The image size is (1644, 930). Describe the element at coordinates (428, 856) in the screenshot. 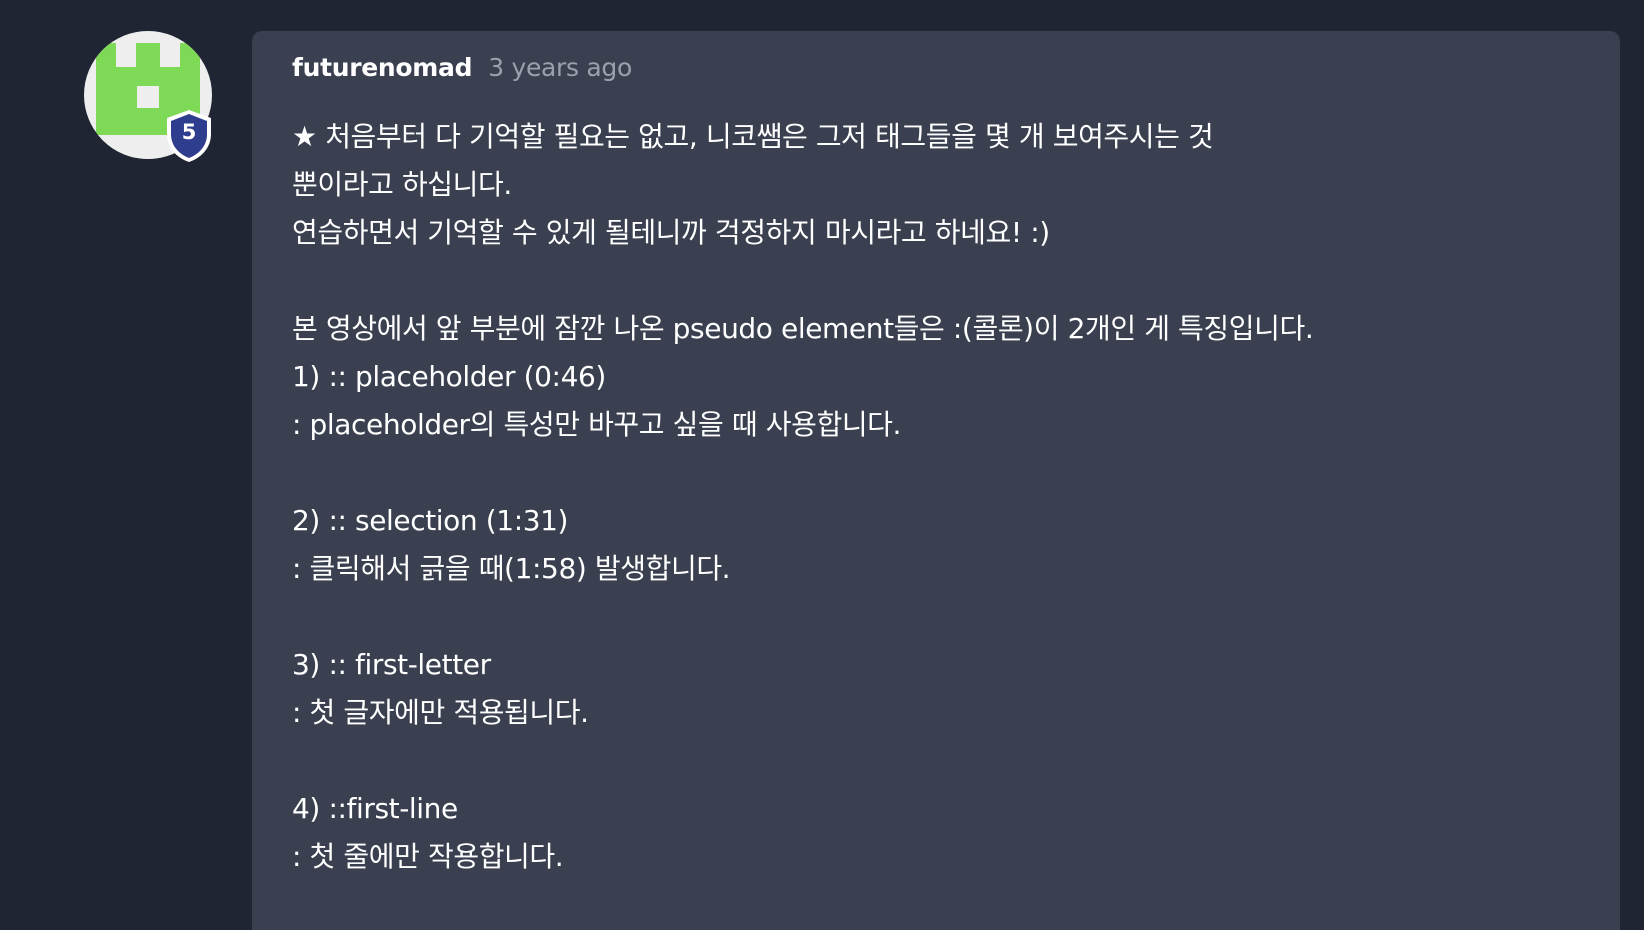

I see `comment-line: : 첫 줄에만 작용합니다.` at that location.